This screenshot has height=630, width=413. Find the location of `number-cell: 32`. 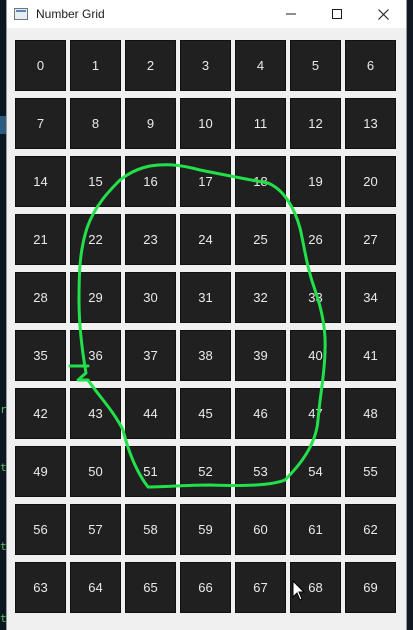

number-cell: 32 is located at coordinates (260, 297).